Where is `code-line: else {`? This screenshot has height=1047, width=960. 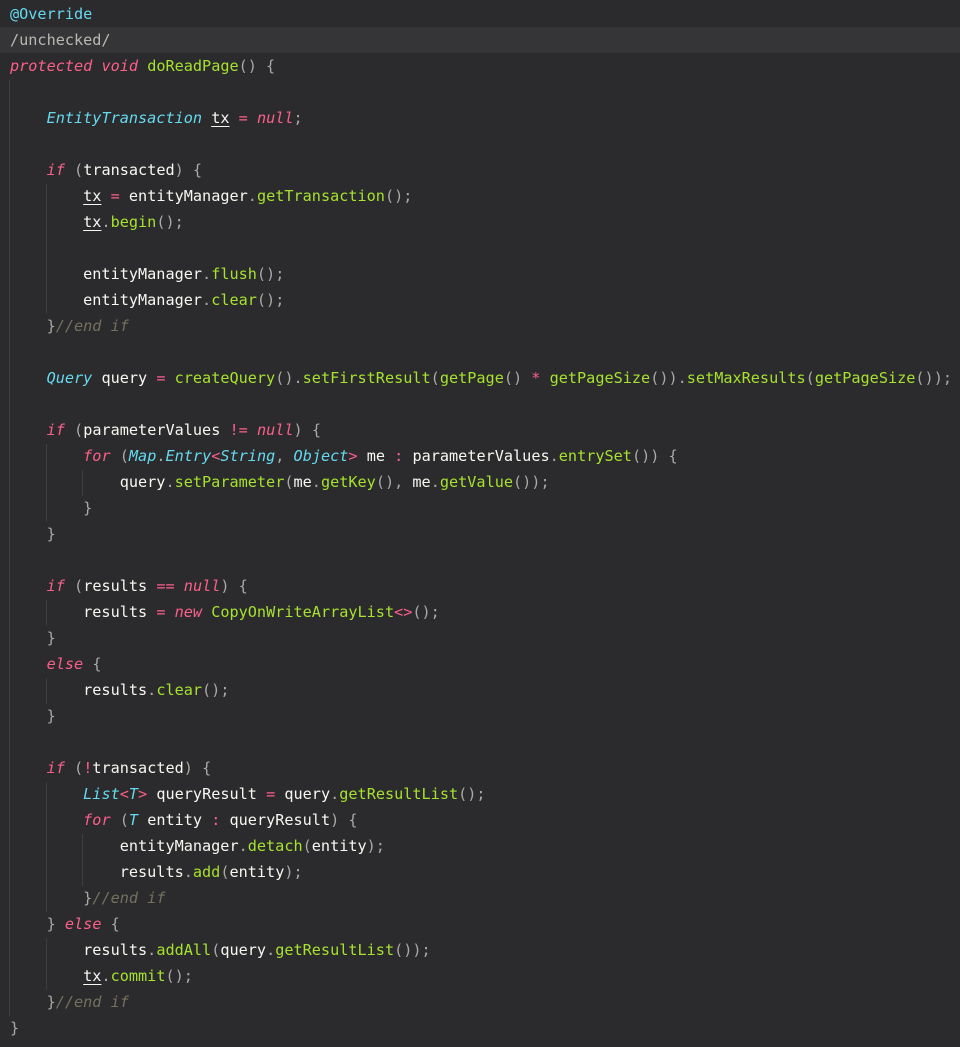
code-line: else { is located at coordinates (56, 664).